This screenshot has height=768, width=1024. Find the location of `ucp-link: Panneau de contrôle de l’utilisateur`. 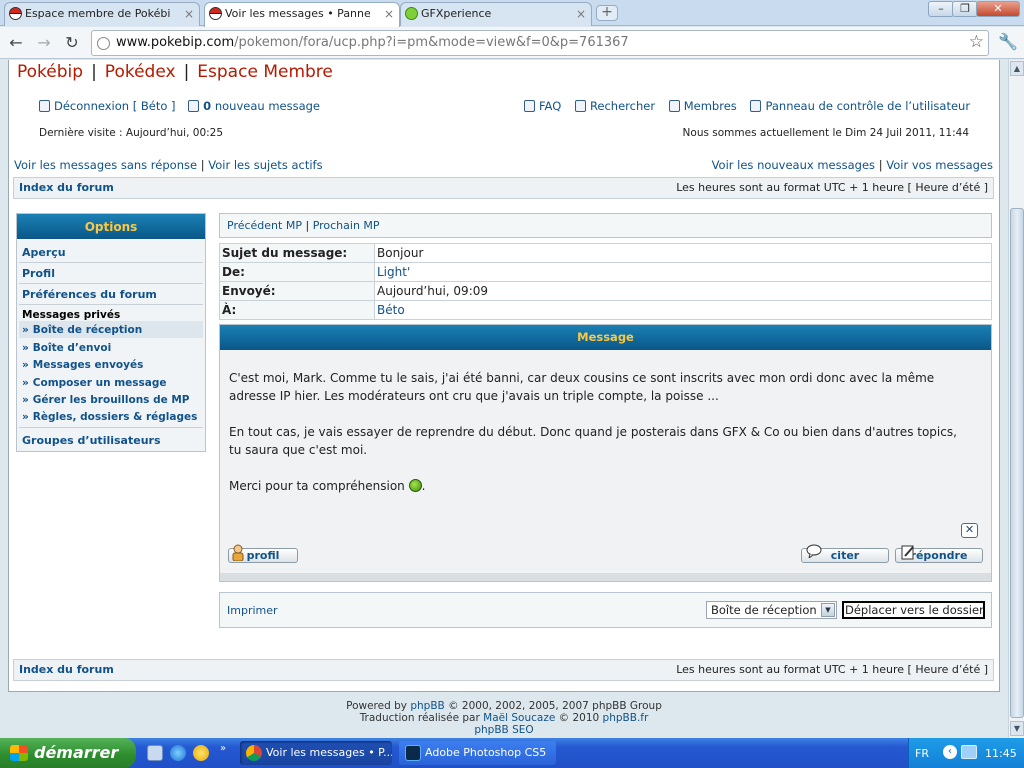

ucp-link: Panneau de contrôle de l’utilisateur is located at coordinates (867, 106).